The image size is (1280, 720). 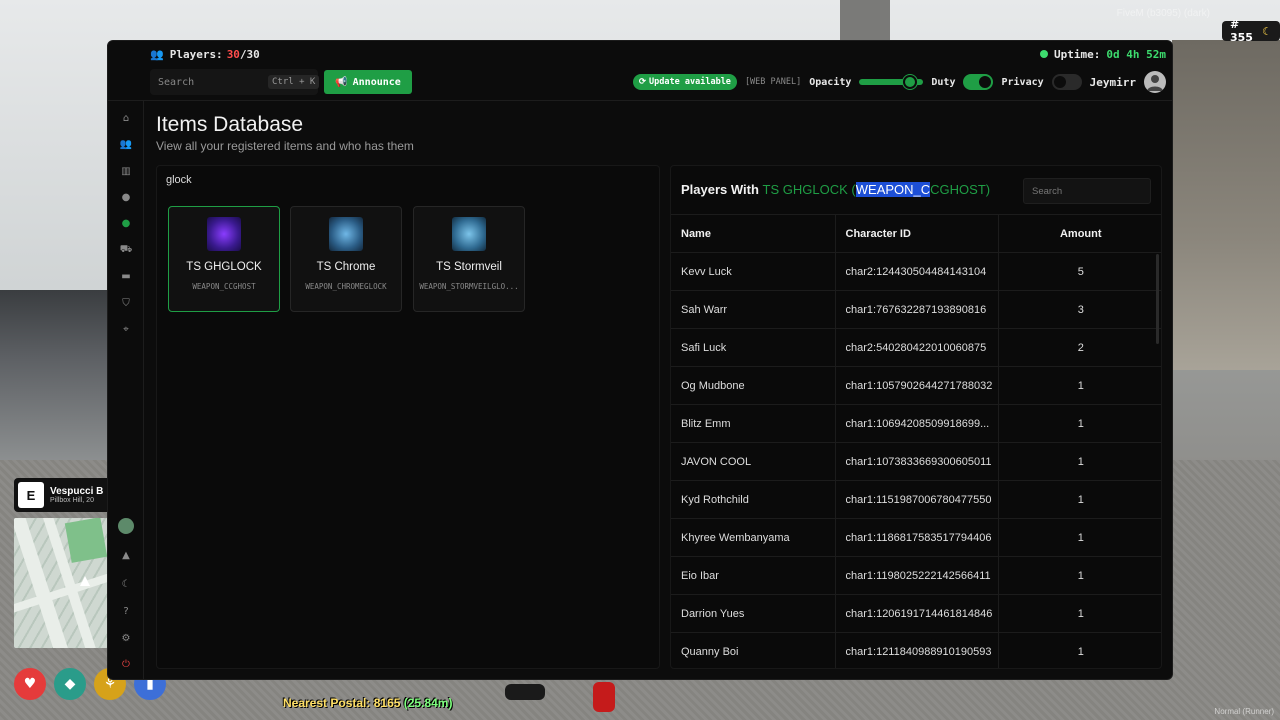 What do you see at coordinates (126, 329) in the screenshot?
I see `location-icon: ⌖` at bounding box center [126, 329].